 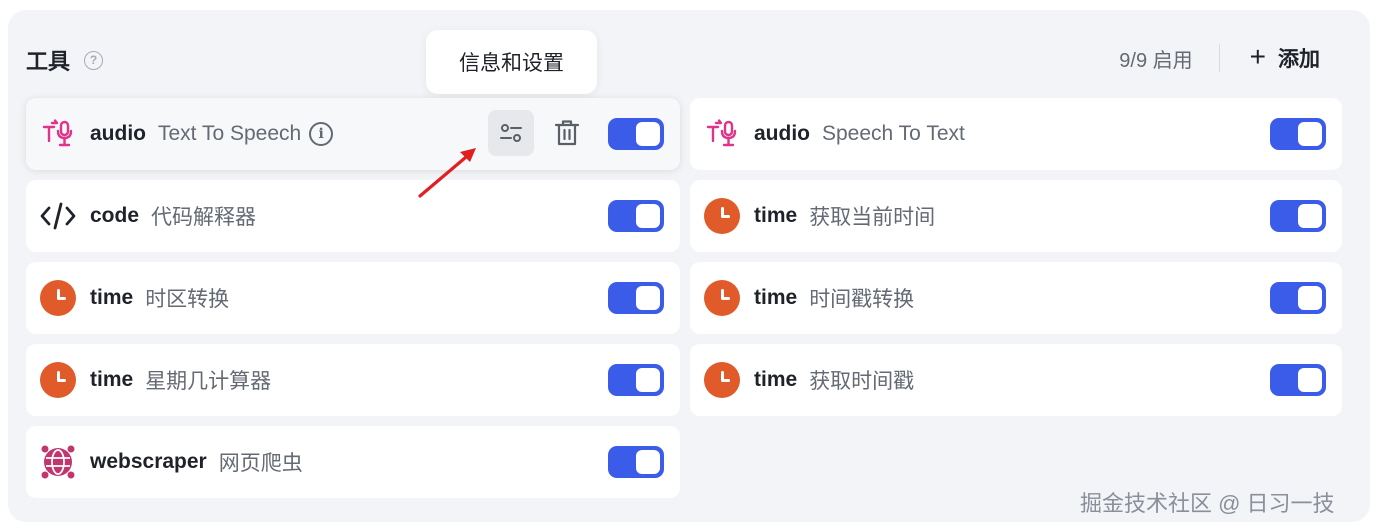 What do you see at coordinates (58, 216) in the screenshot?
I see `code-icon` at bounding box center [58, 216].